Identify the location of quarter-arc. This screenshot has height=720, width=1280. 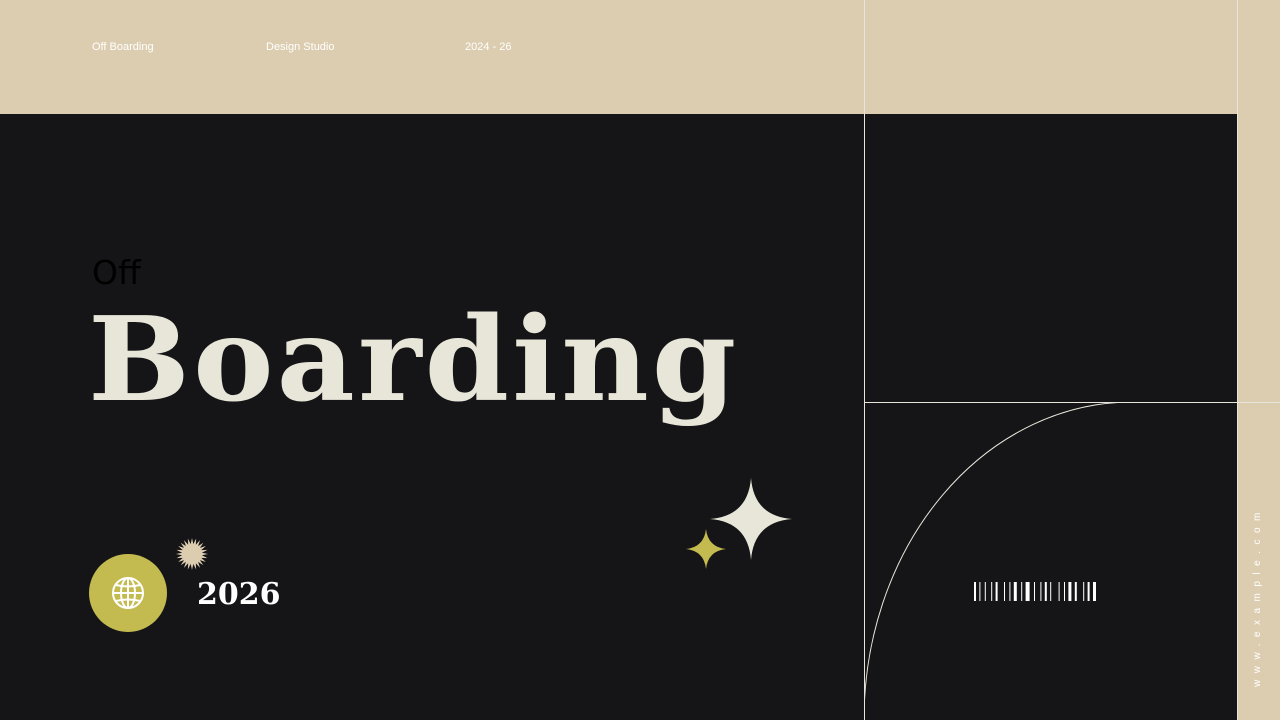
(998, 561).